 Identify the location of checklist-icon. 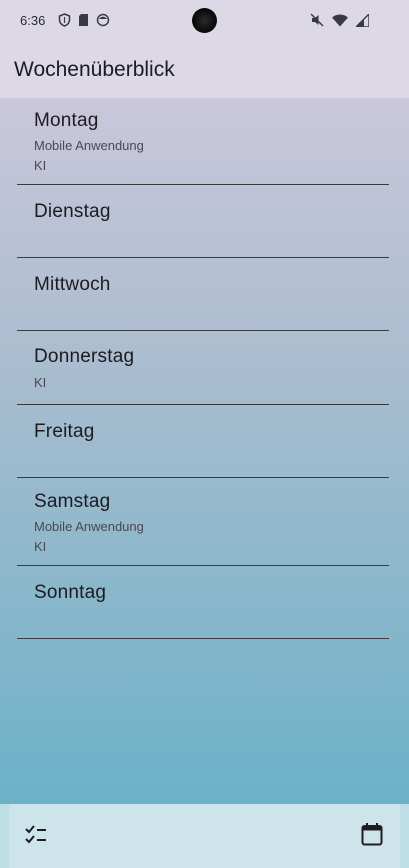
(36, 836).